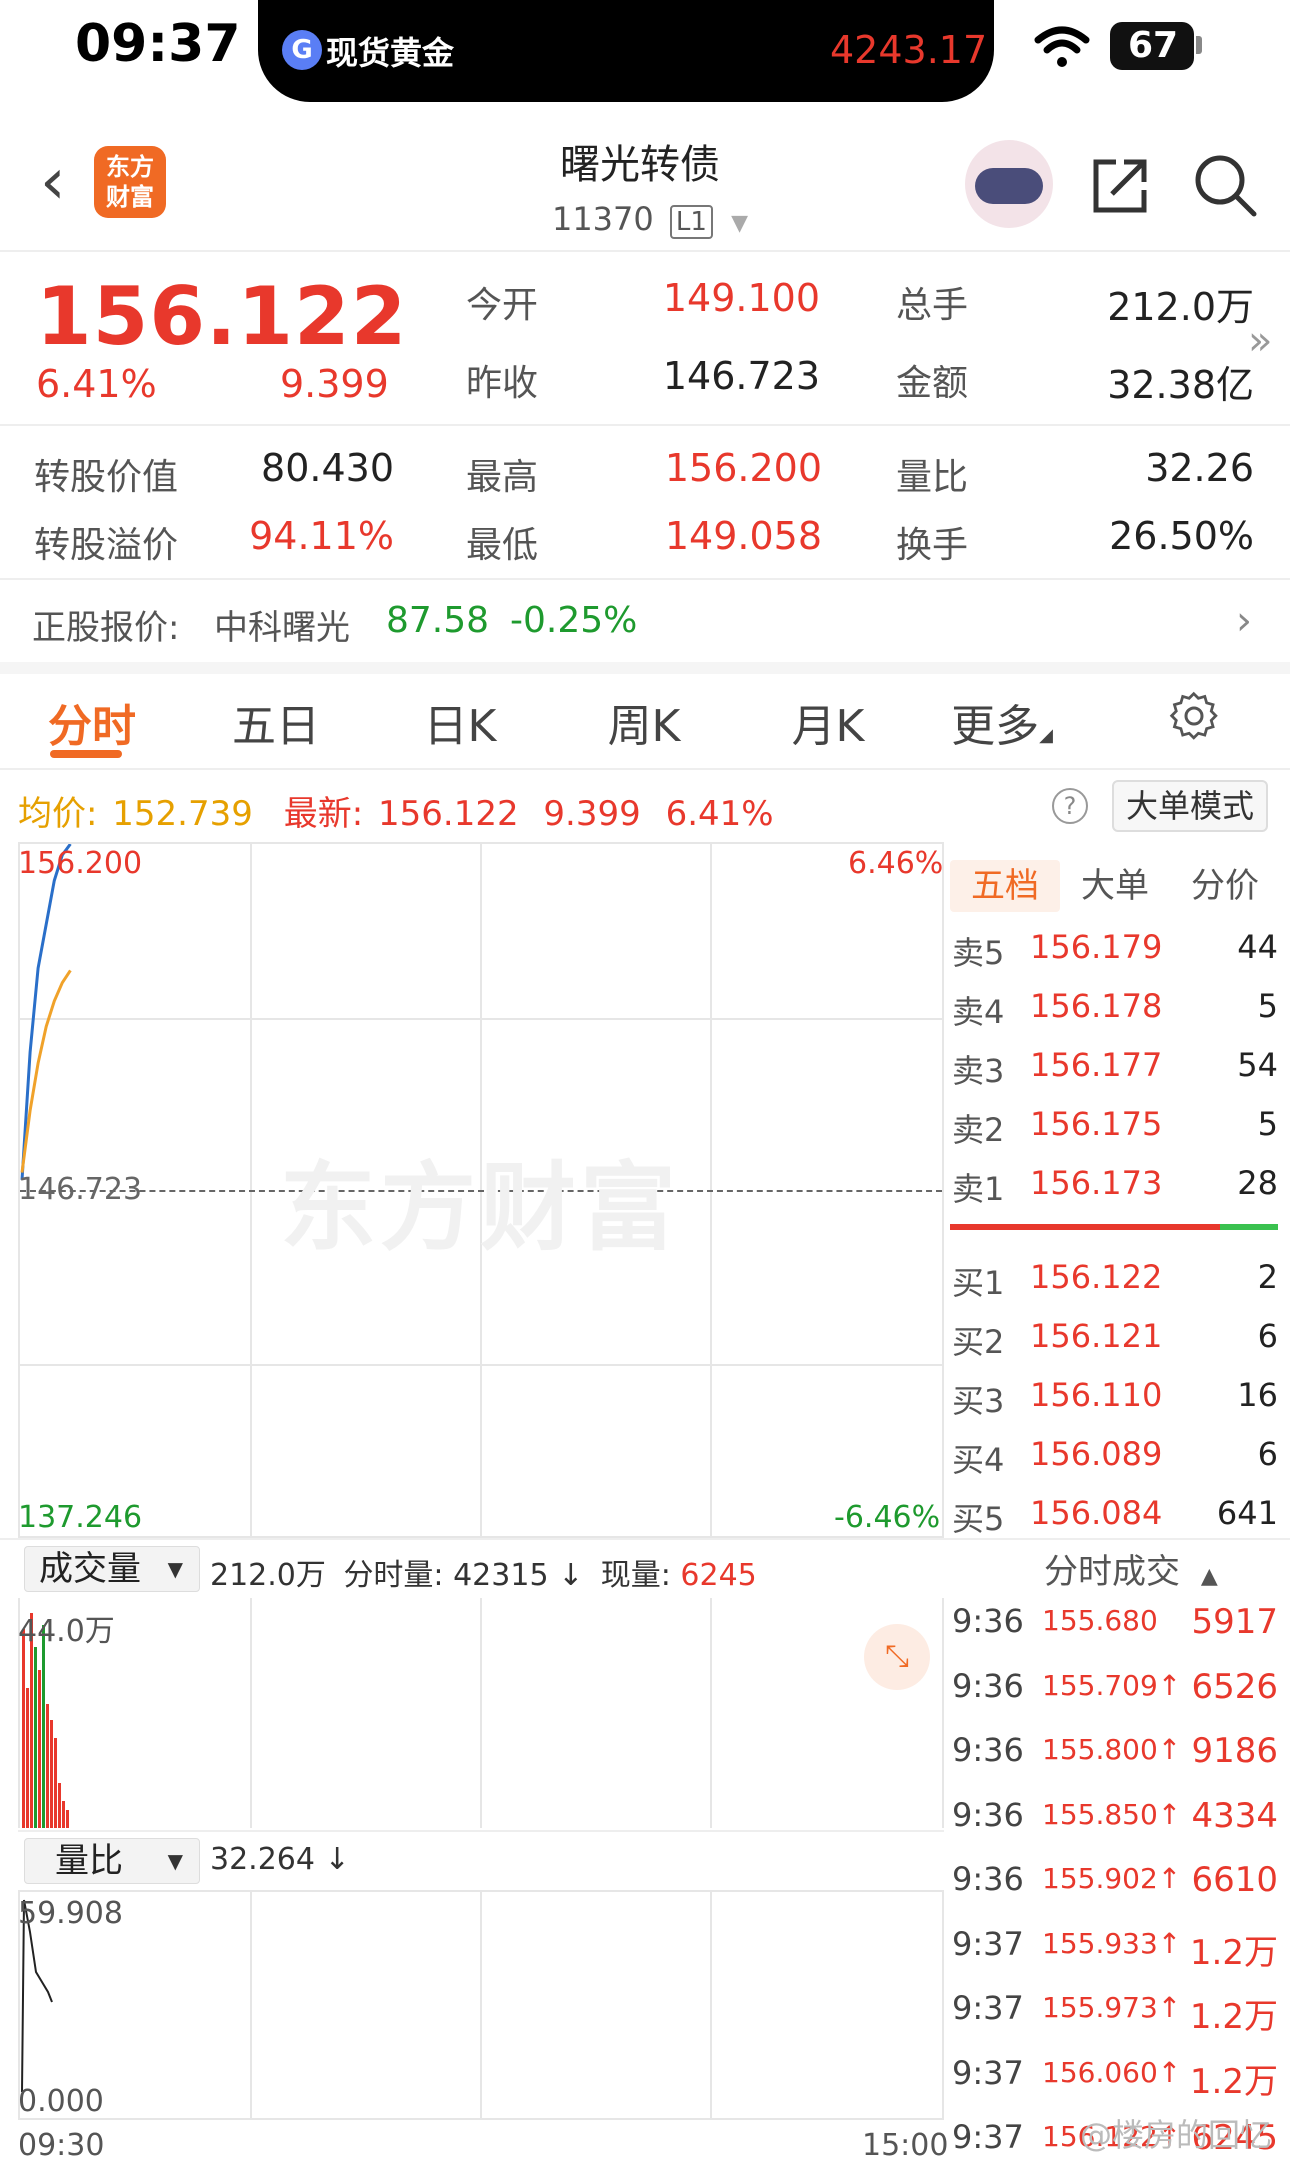 The image size is (1290, 2164). I want to click on trade-volume: 9186, so click(1234, 1751).